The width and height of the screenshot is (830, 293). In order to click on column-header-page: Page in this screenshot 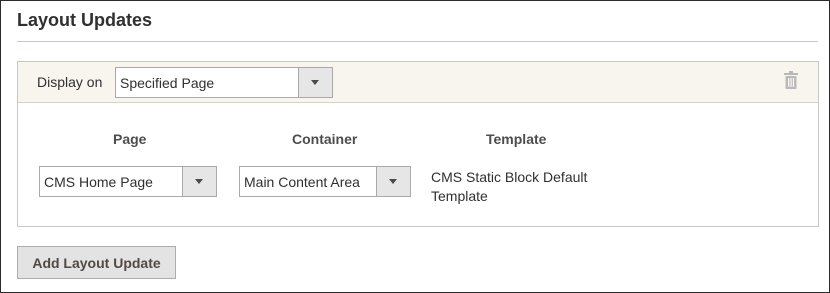, I will do `click(130, 139)`.